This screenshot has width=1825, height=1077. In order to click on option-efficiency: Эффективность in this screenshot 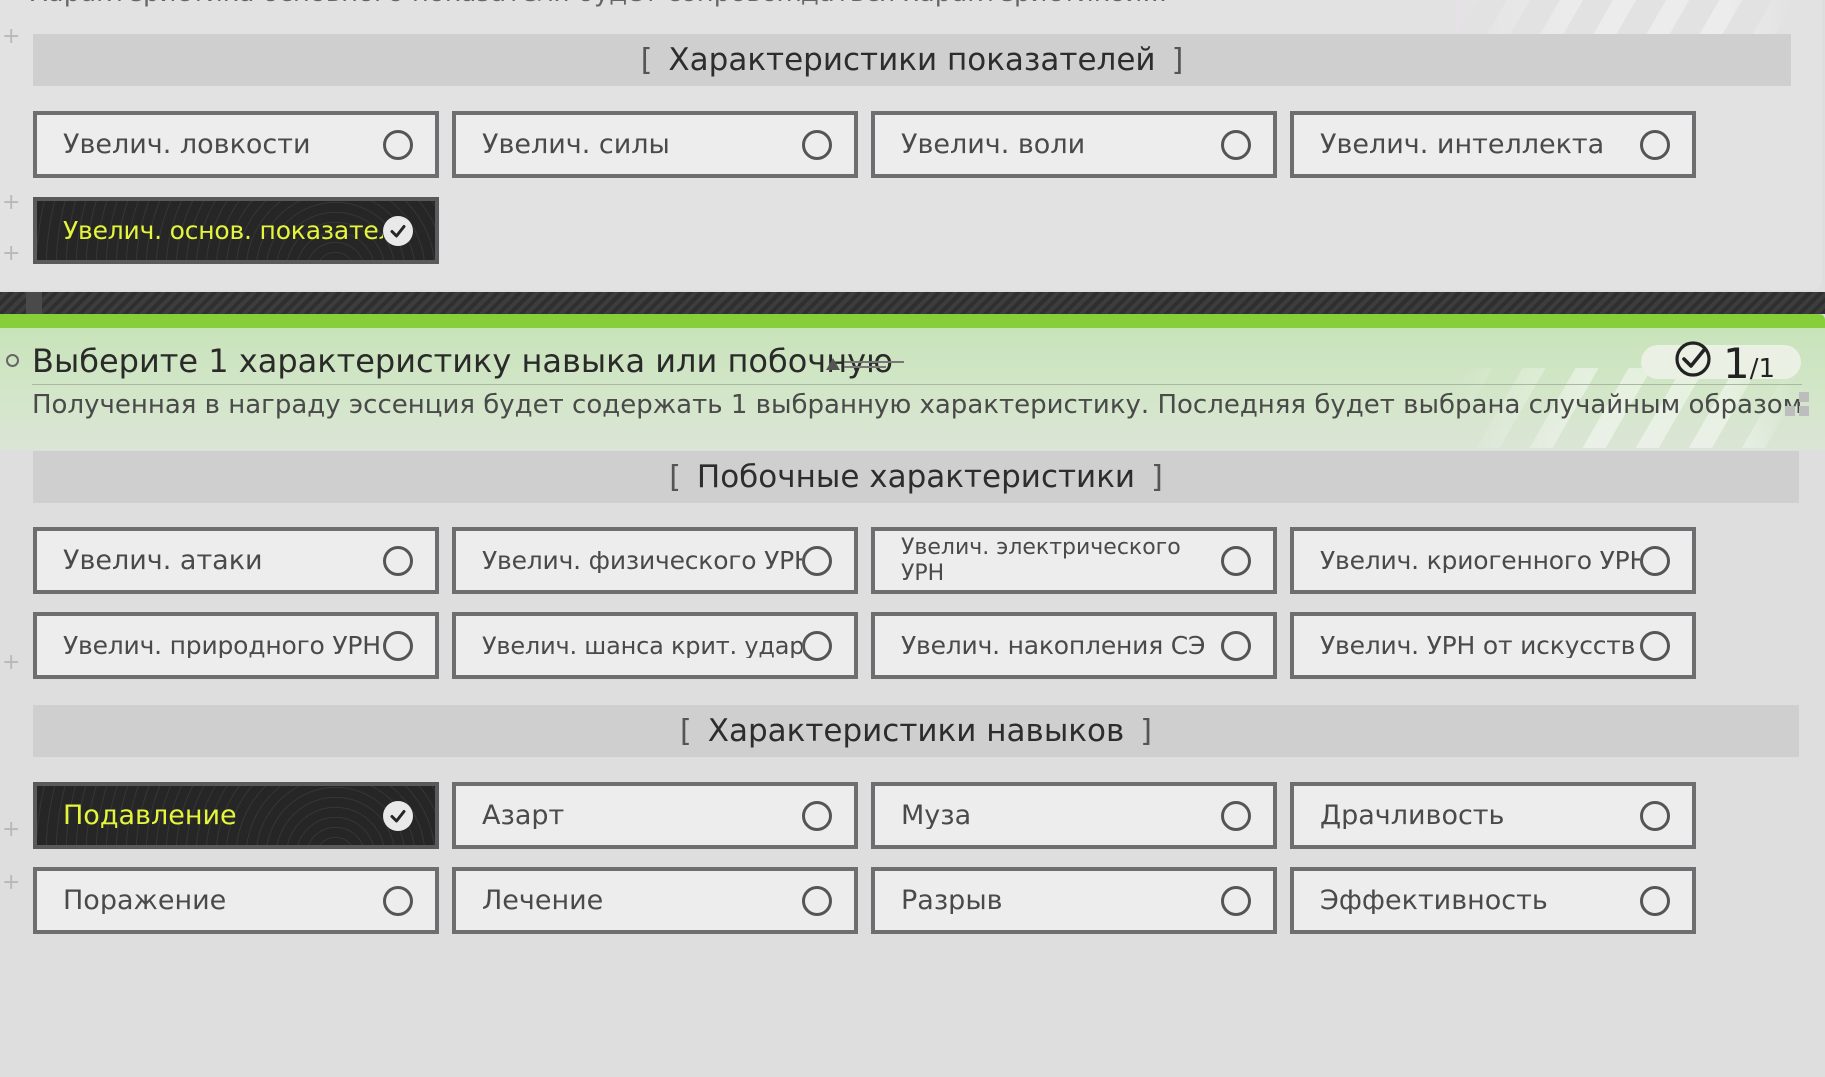, I will do `click(1493, 900)`.